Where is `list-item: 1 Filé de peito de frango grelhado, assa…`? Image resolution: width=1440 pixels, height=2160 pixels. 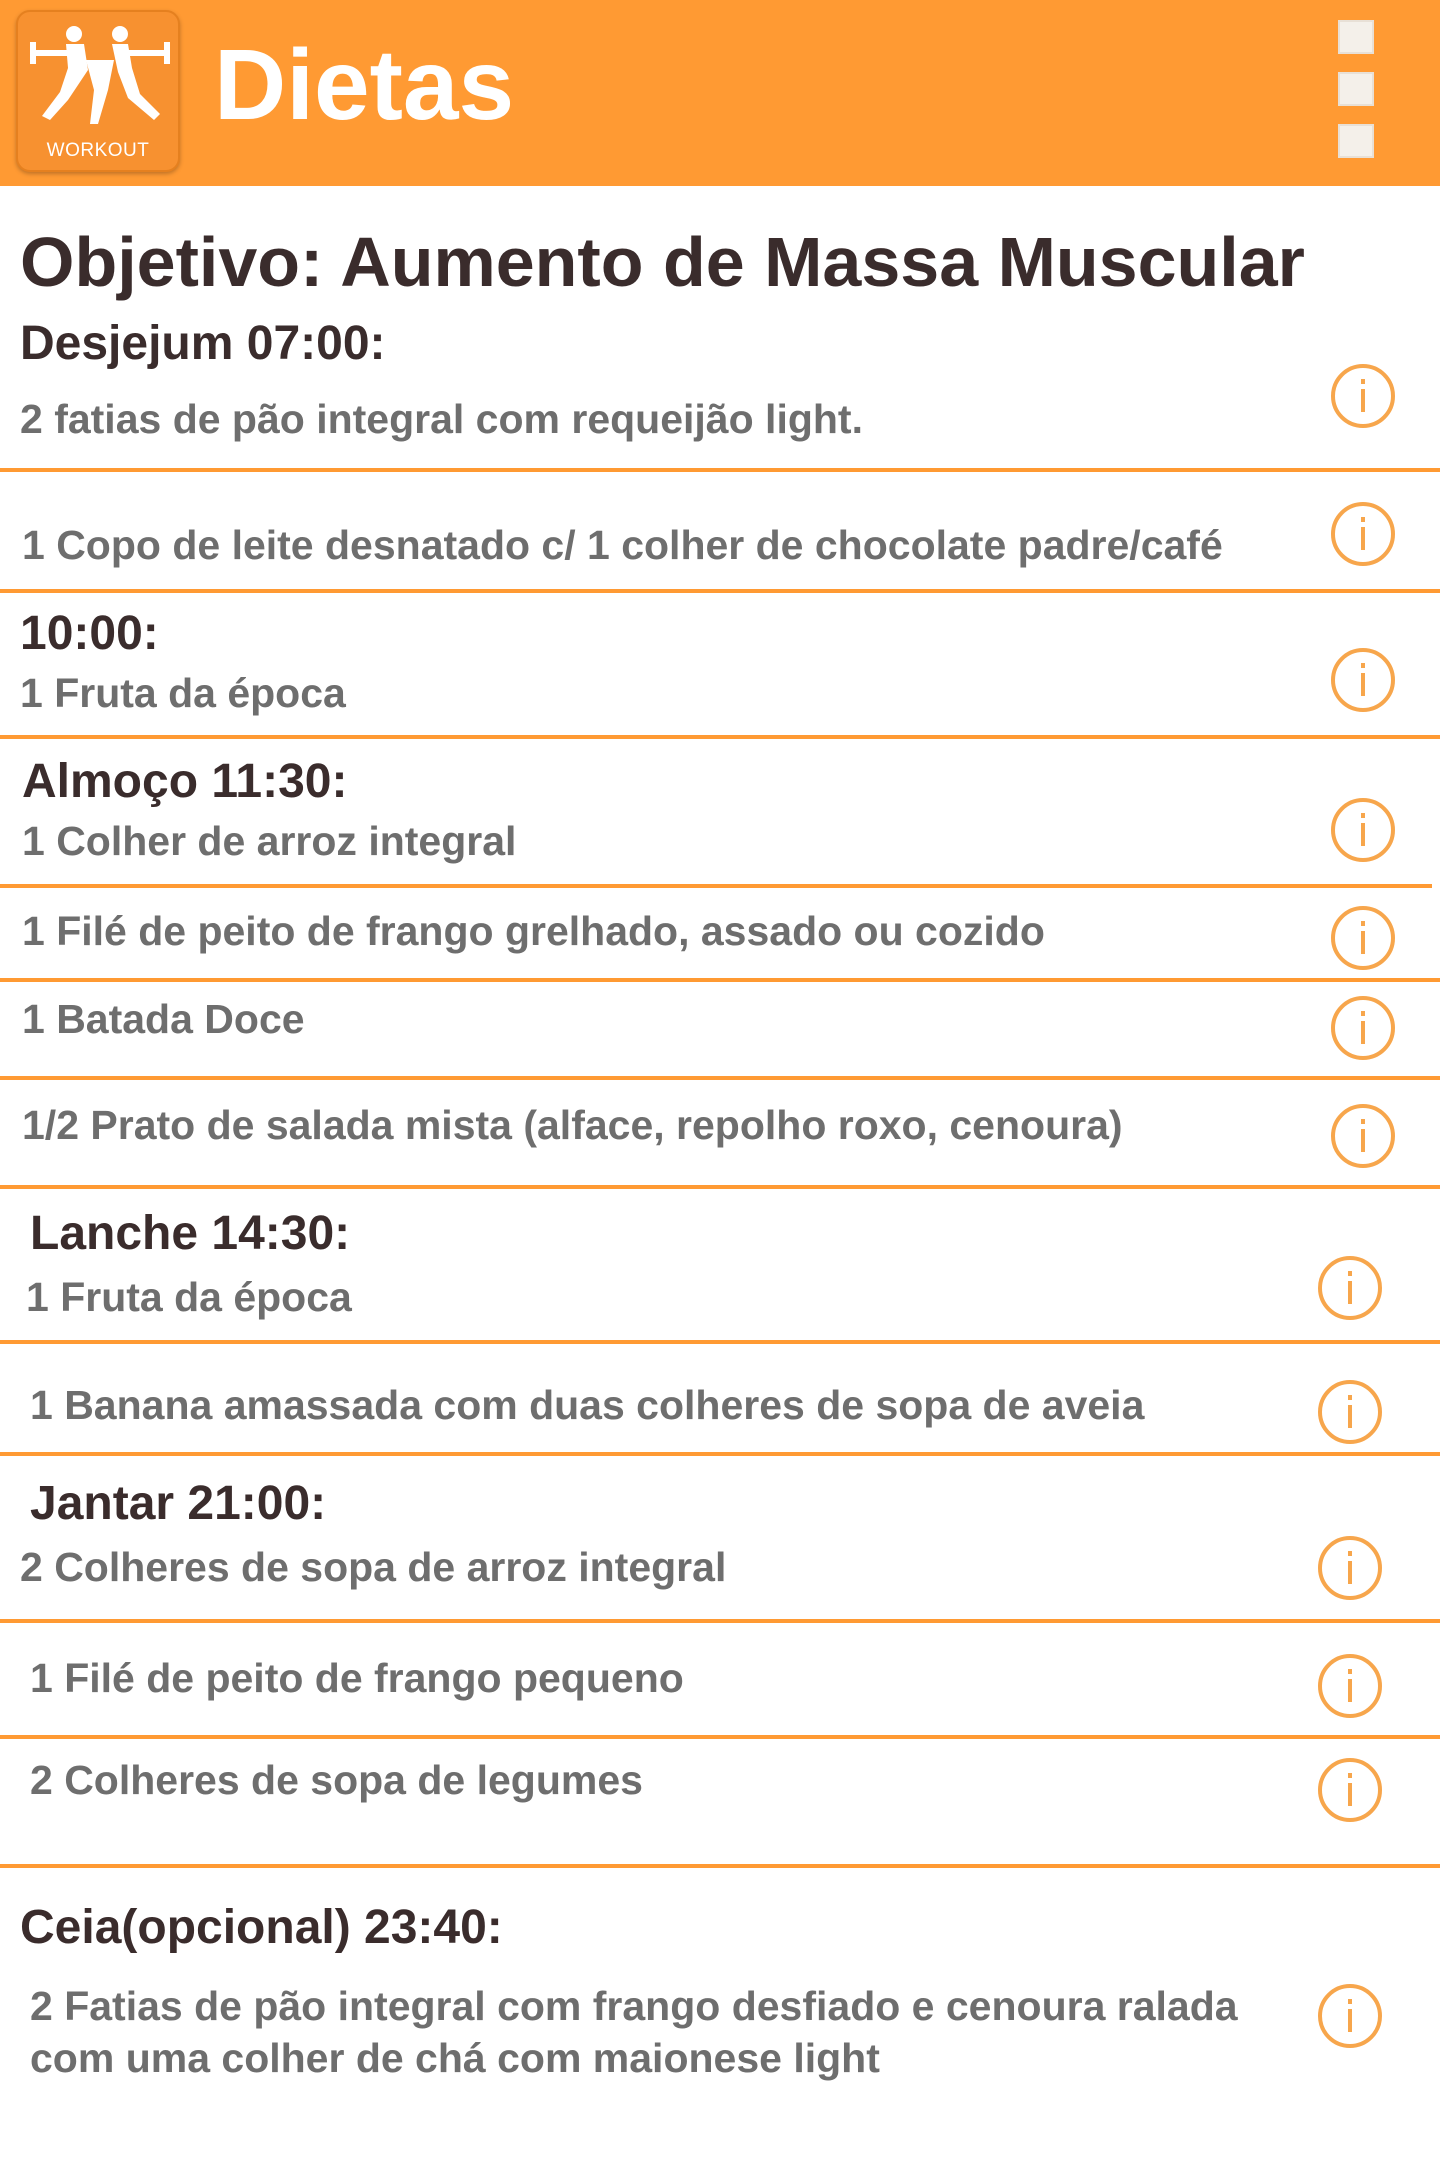
list-item: 1 Filé de peito de frango grelhado, assa… is located at coordinates (533, 931).